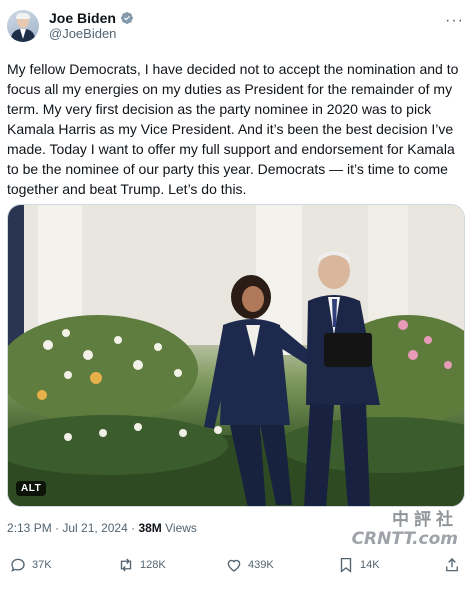 The height and width of the screenshot is (595, 474). What do you see at coordinates (18, 565) in the screenshot?
I see `reply-icon` at bounding box center [18, 565].